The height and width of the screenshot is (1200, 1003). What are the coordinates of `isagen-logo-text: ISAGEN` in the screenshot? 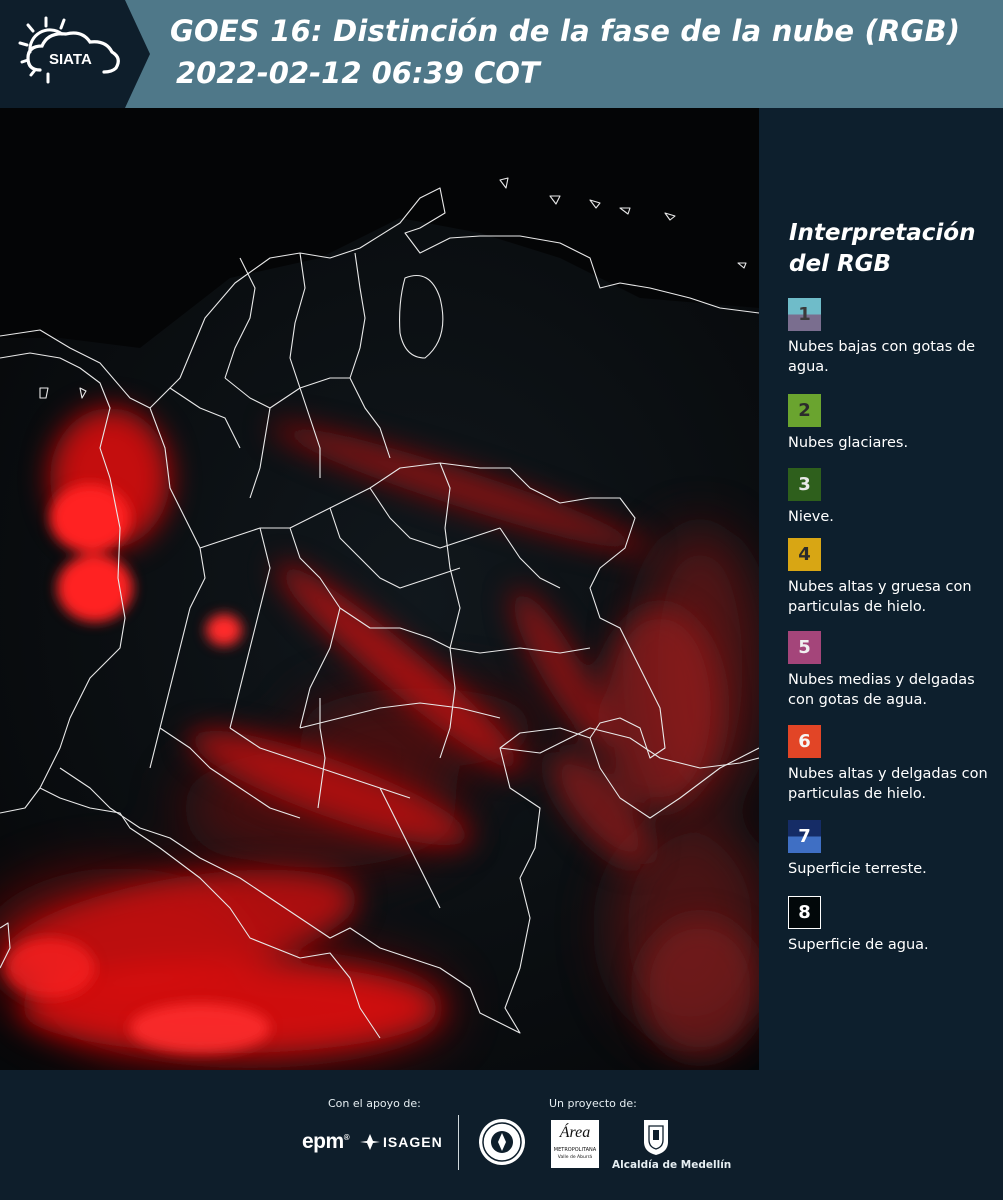 It's located at (413, 1142).